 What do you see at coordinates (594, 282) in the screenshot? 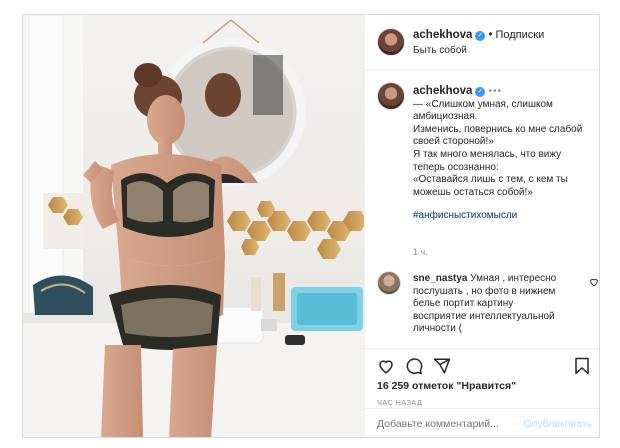
I see `comment-like-heart-icon` at bounding box center [594, 282].